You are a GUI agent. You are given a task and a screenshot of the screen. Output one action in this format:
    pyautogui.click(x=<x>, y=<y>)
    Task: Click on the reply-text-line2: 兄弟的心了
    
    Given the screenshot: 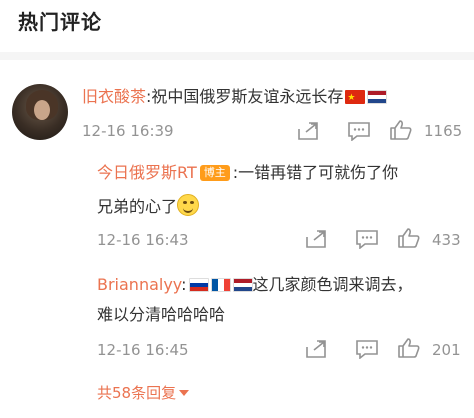 What is the action you would take?
    pyautogui.click(x=137, y=206)
    